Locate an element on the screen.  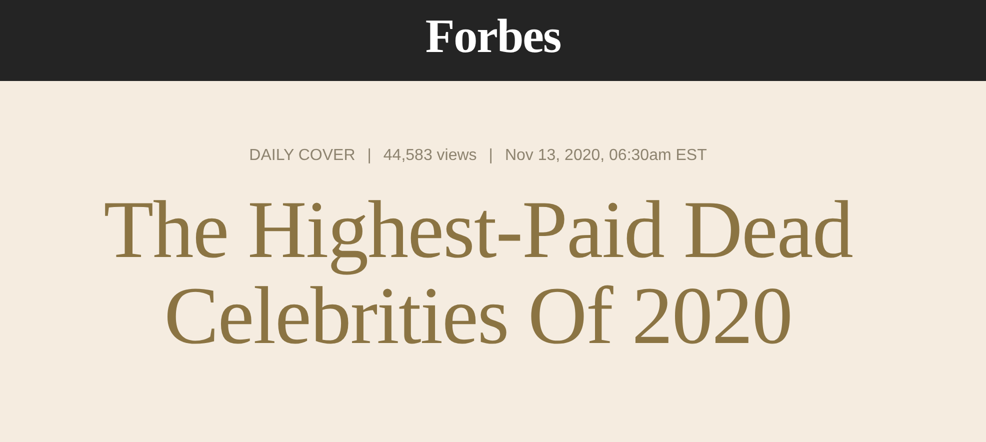
meta-text: Nov 13, 2020, 06:30am EST is located at coordinates (605, 156).